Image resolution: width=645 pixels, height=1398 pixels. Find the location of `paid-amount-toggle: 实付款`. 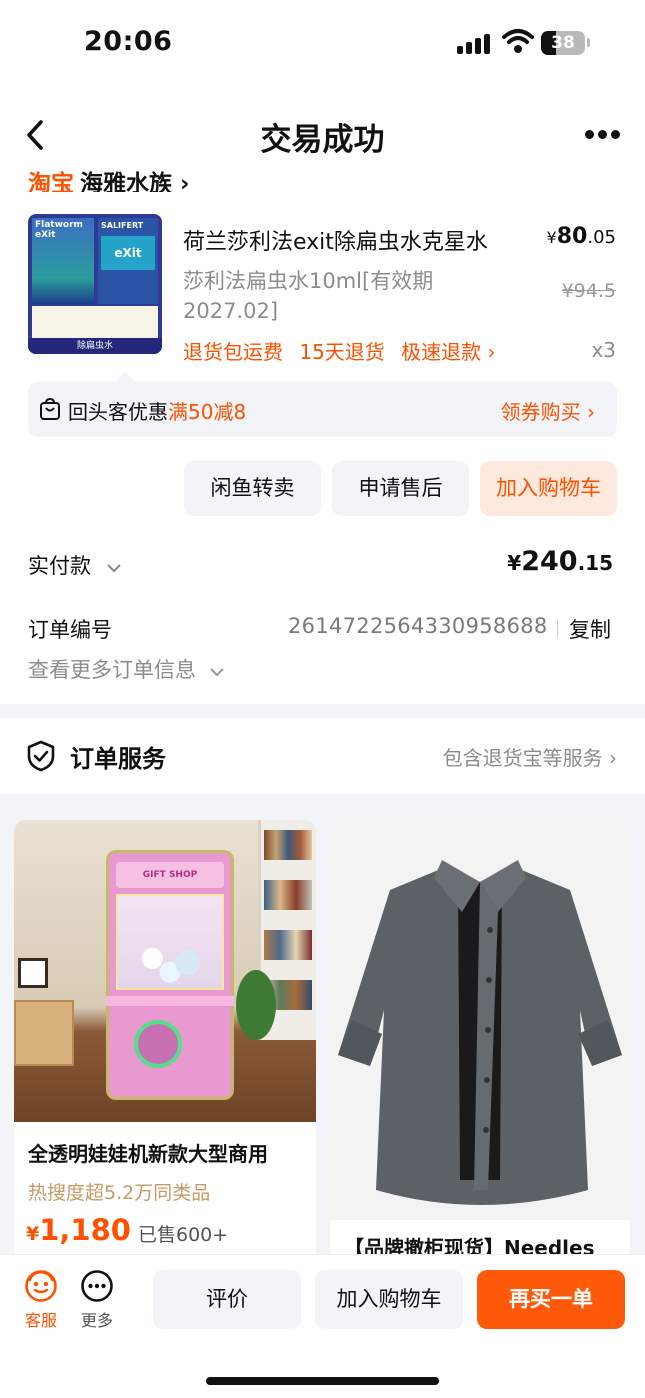

paid-amount-toggle: 实付款 is located at coordinates (75, 565).